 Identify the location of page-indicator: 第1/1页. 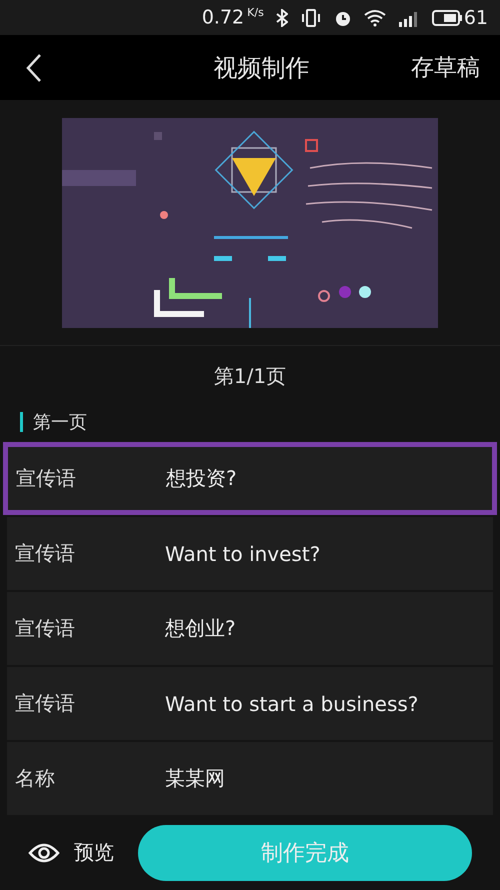
(250, 376).